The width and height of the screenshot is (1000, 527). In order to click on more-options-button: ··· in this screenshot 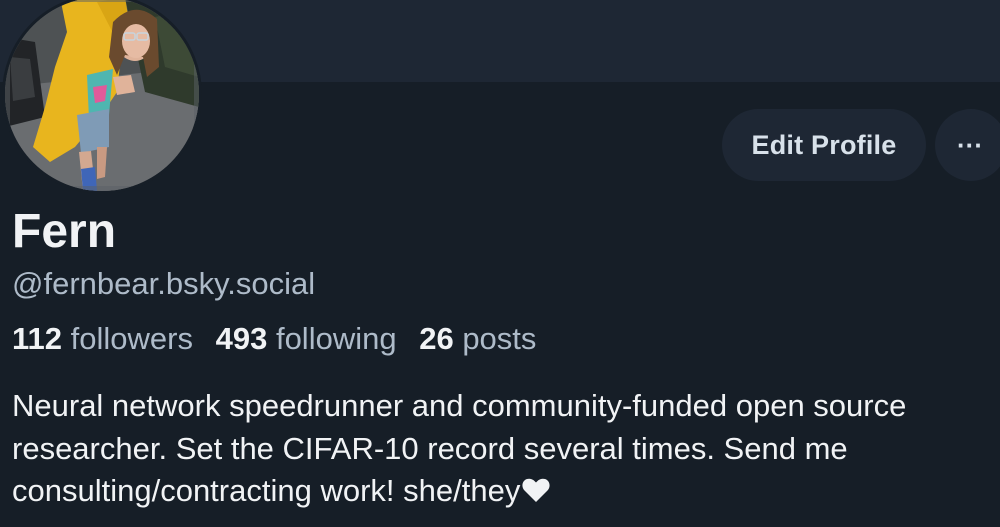, I will do `click(967, 145)`.